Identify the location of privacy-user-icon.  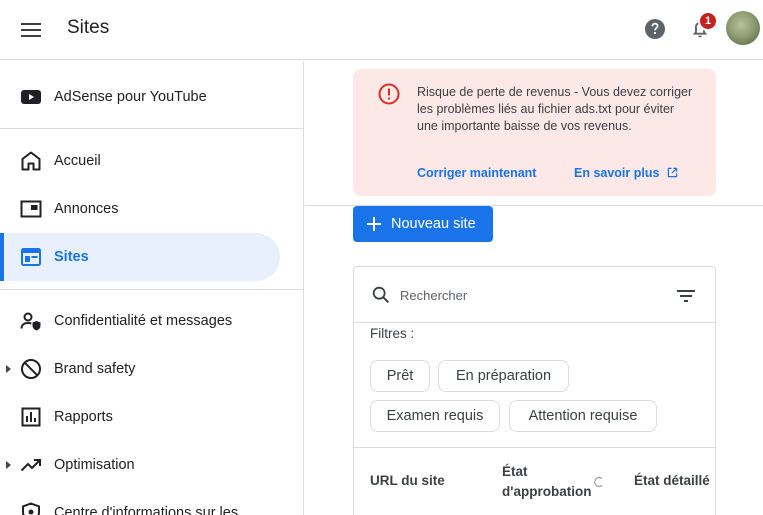
(30, 321).